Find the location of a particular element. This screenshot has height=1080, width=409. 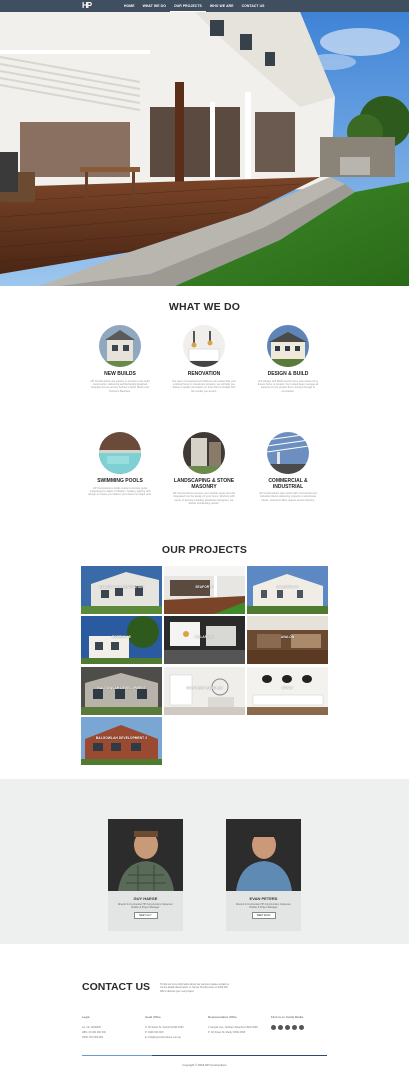

footer-divider is located at coordinates (204, 1055).